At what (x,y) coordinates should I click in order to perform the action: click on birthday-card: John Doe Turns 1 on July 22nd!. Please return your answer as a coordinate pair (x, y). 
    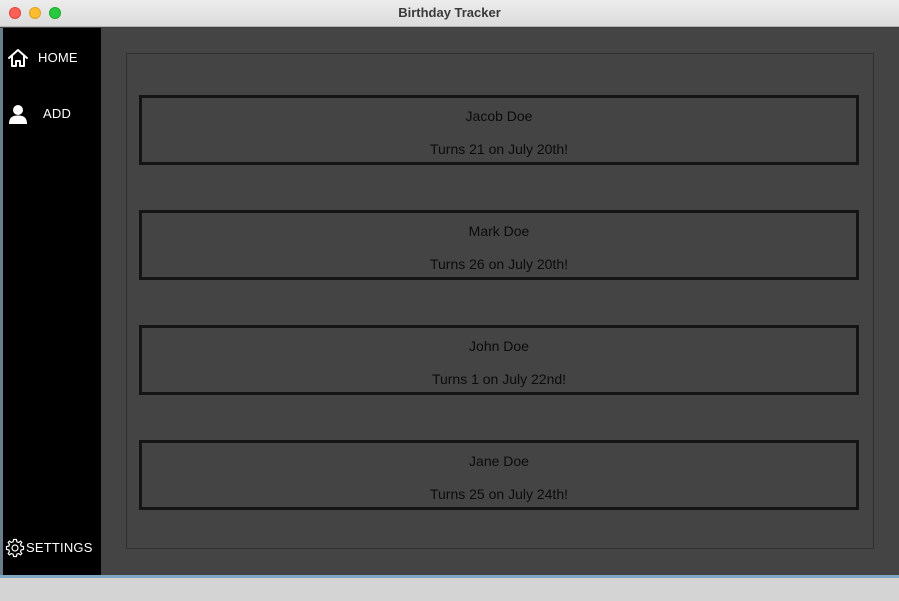
    Looking at the image, I should click on (499, 360).